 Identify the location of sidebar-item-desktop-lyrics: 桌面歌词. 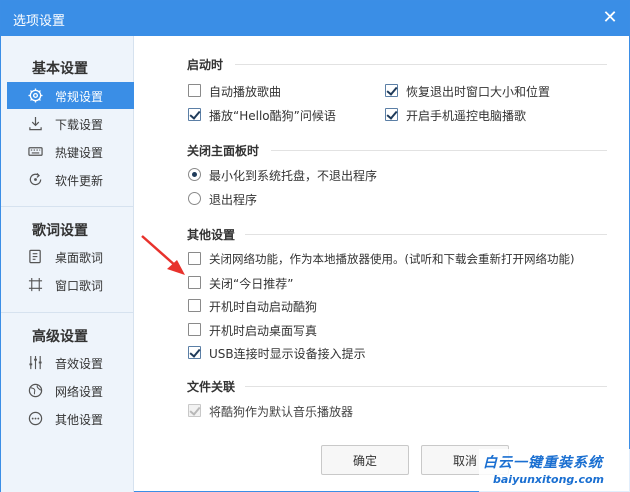
(70, 256).